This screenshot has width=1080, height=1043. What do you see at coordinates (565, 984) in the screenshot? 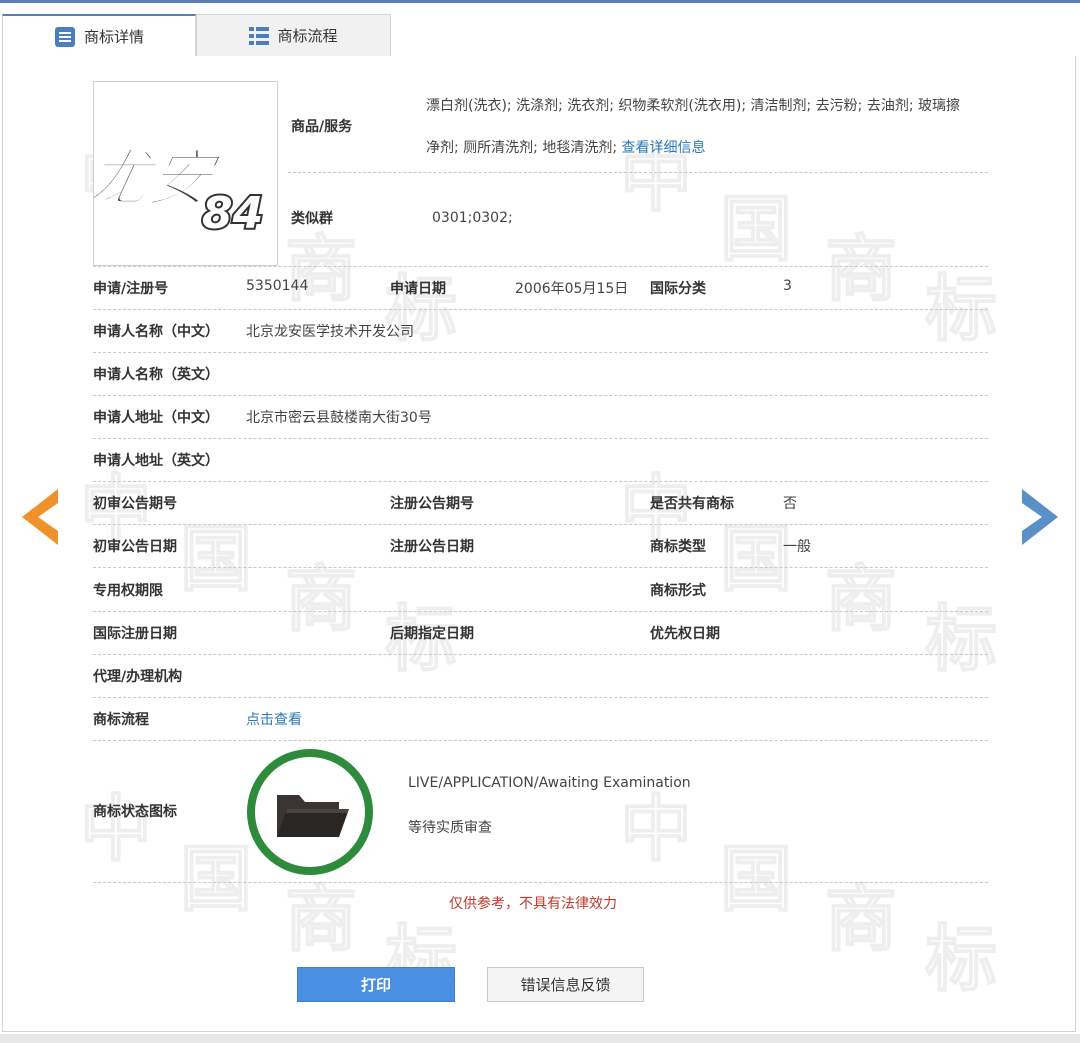
I see `error-feedback-button: 错误信息反馈` at bounding box center [565, 984].